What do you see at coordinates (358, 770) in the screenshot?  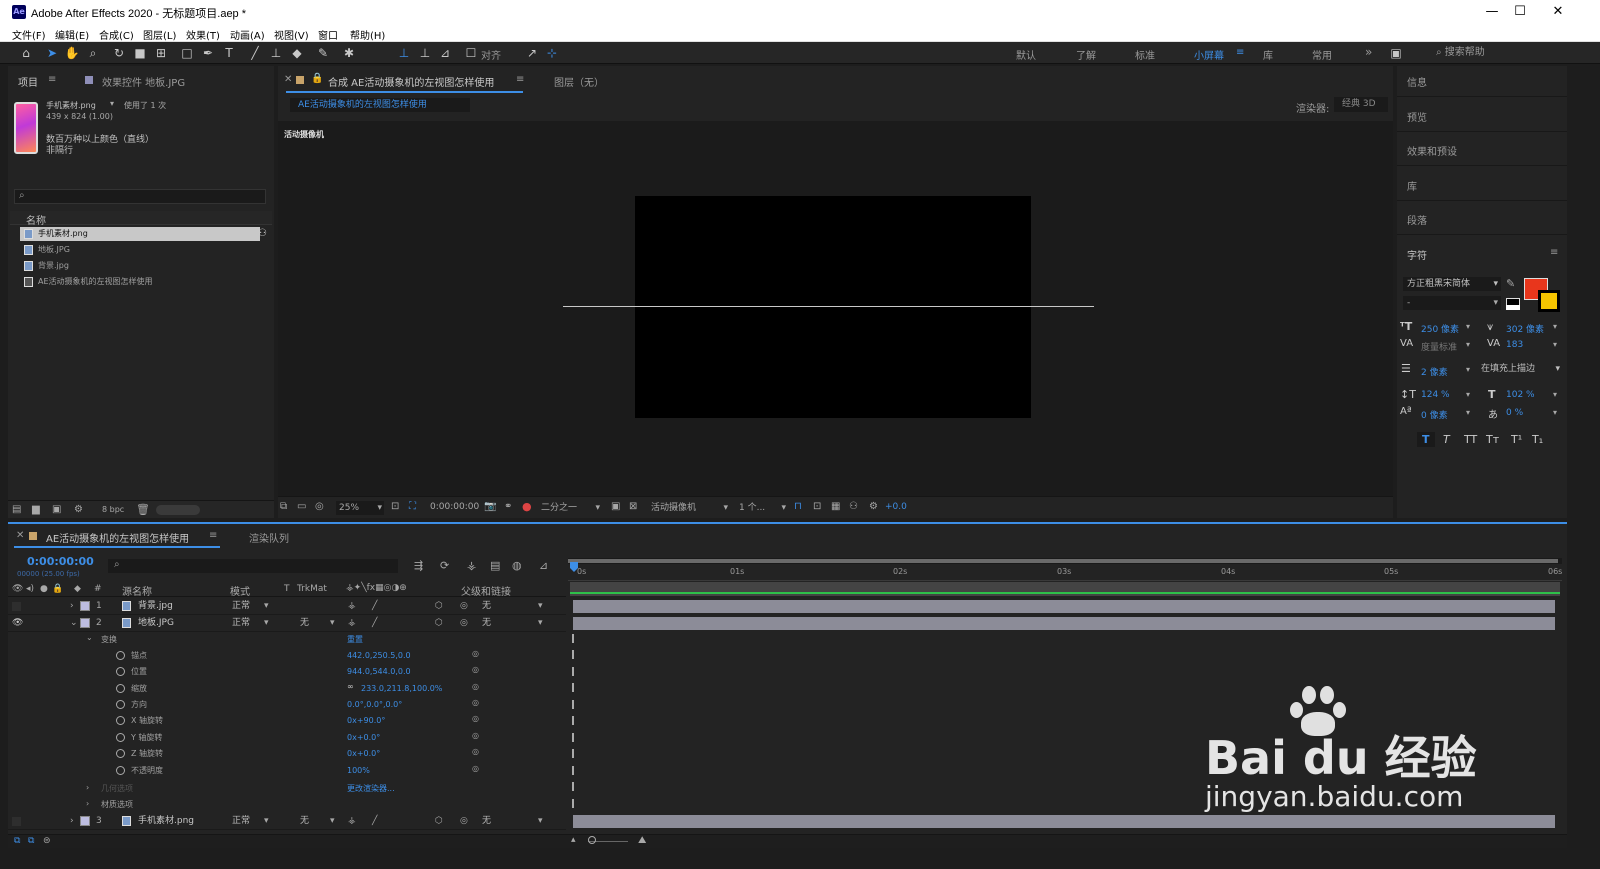 I see `property-value: 100%` at bounding box center [358, 770].